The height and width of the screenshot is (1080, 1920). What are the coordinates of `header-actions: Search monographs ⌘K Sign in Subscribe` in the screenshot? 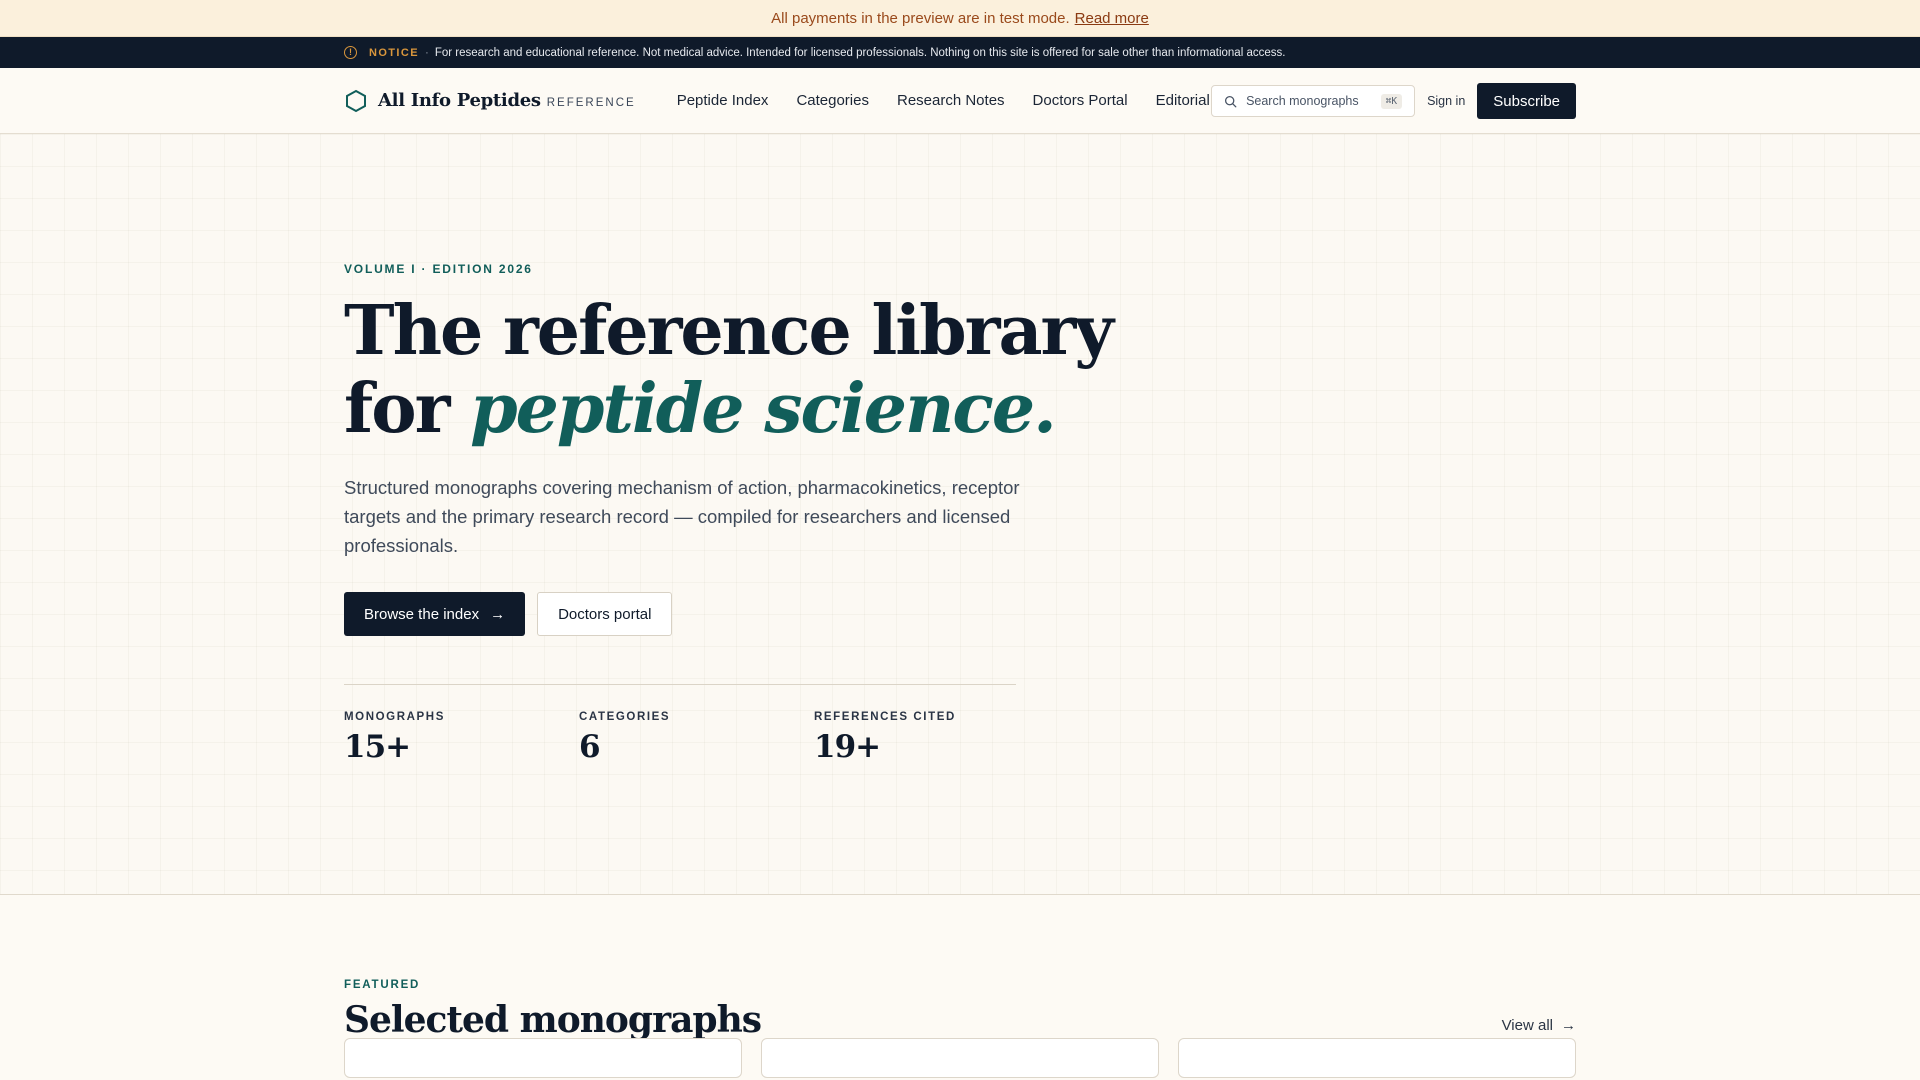 It's located at (1393, 101).